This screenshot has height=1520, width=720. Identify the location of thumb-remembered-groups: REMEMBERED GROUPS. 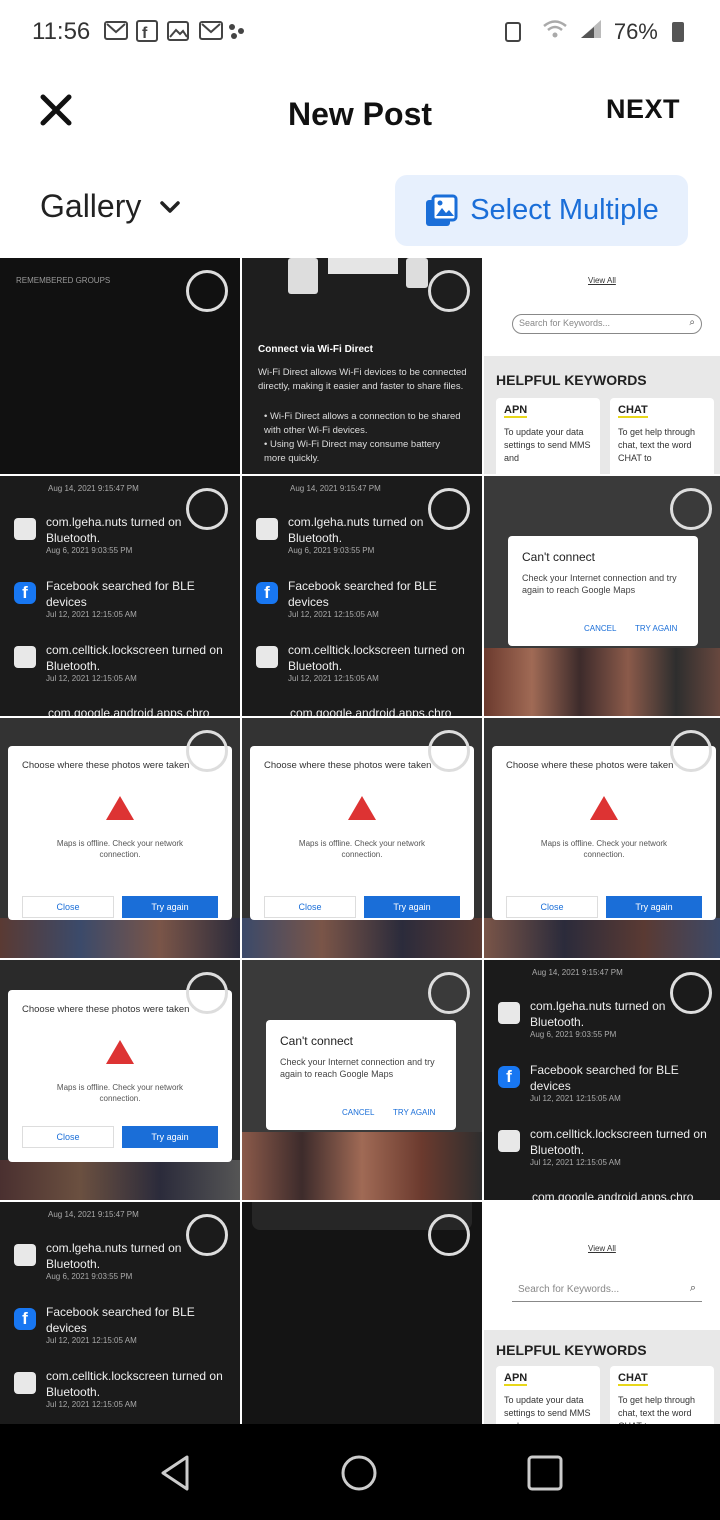
(63, 280).